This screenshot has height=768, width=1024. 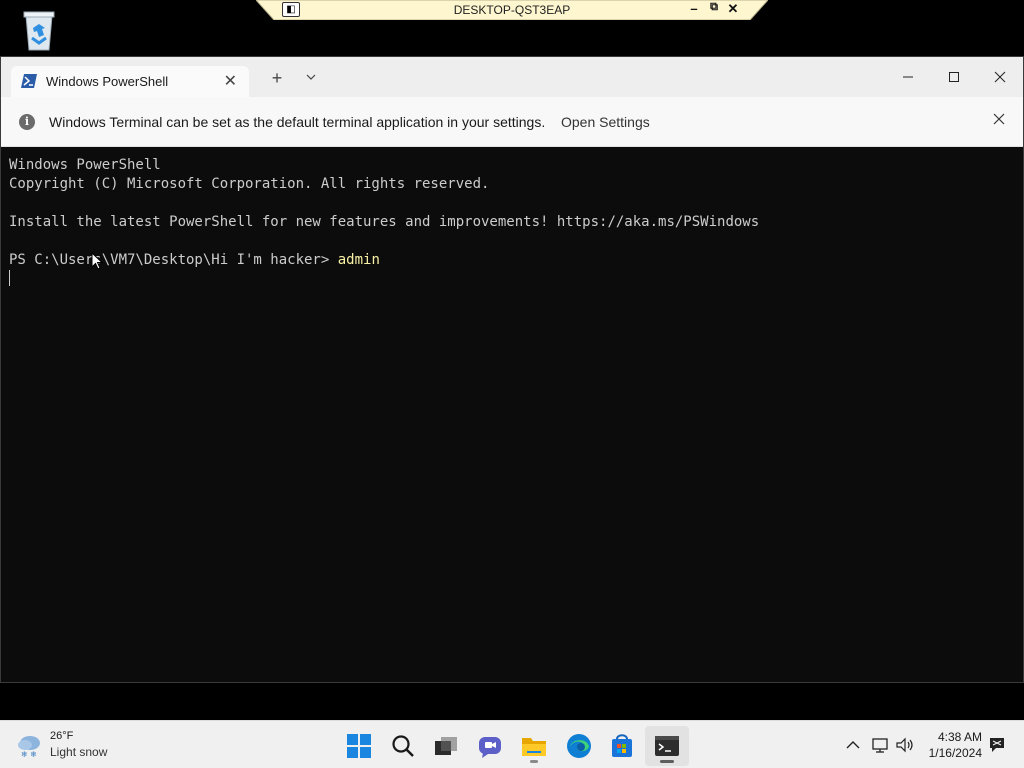 I want to click on tab-label: Windows PowerShell, so click(x=107, y=81).